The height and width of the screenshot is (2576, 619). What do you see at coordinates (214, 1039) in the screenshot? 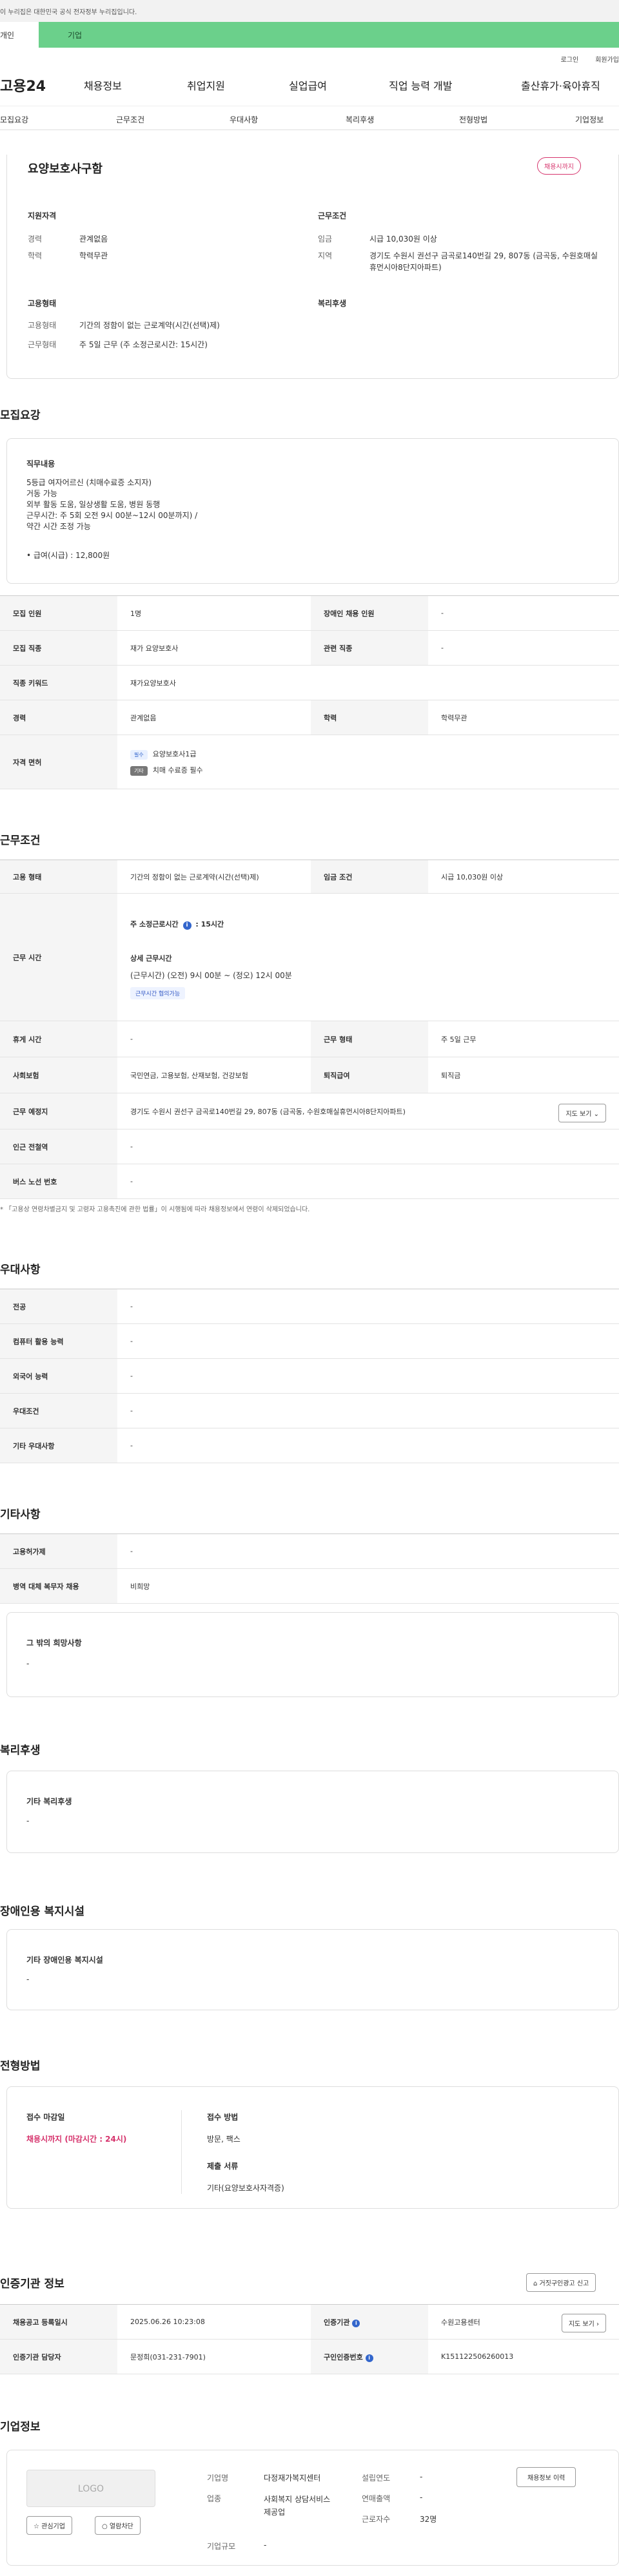
I see `rest-value: -` at bounding box center [214, 1039].